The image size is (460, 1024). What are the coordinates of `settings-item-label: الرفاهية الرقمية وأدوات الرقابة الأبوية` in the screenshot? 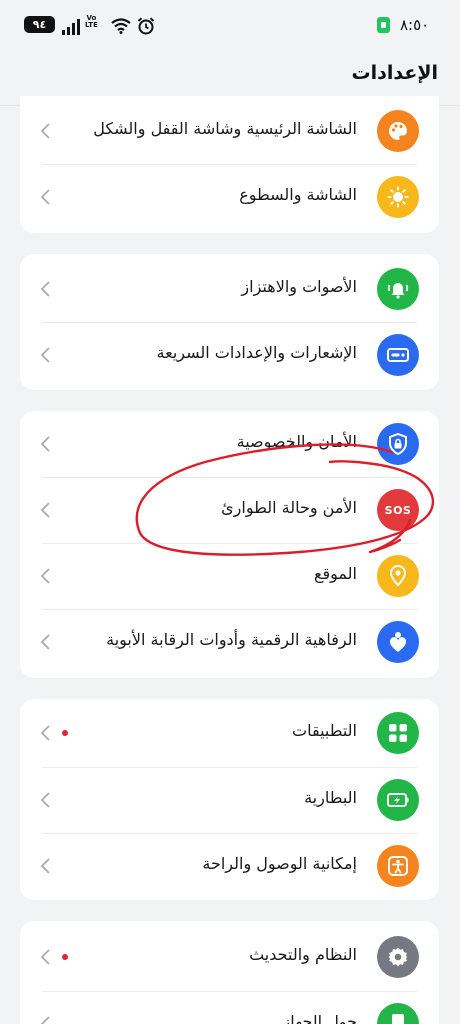 It's located at (231, 639).